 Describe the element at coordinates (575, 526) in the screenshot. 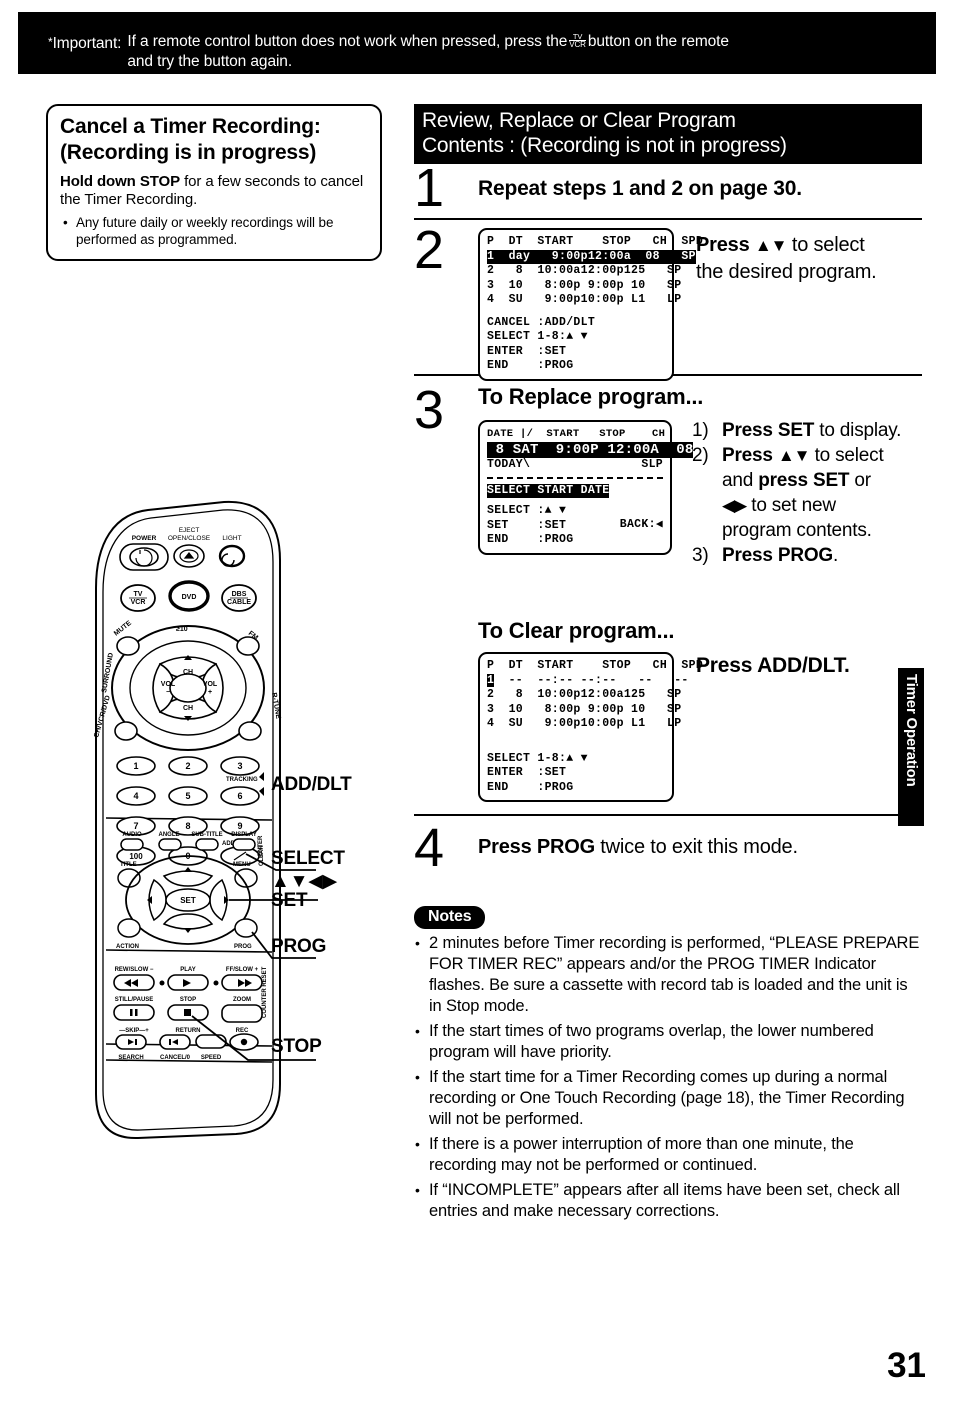

I see `osd-replace-footer: SELECT :▲ ▼ SET :SET END :PROG BACK:◀` at that location.